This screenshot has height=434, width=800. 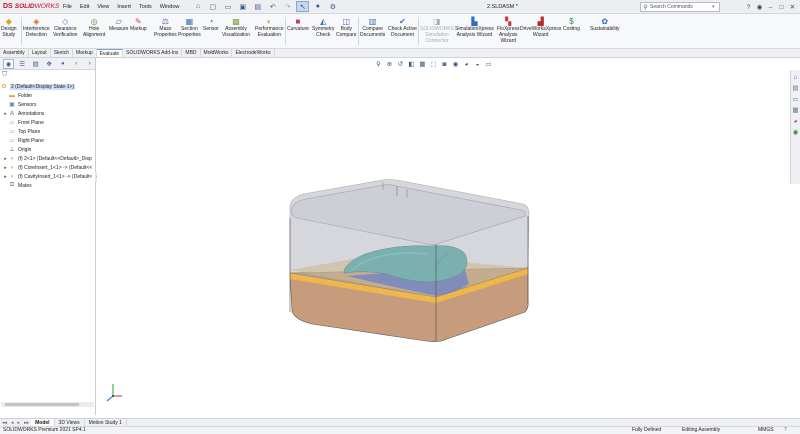 I want to click on design-library-icon: ▤, so click(x=795, y=88).